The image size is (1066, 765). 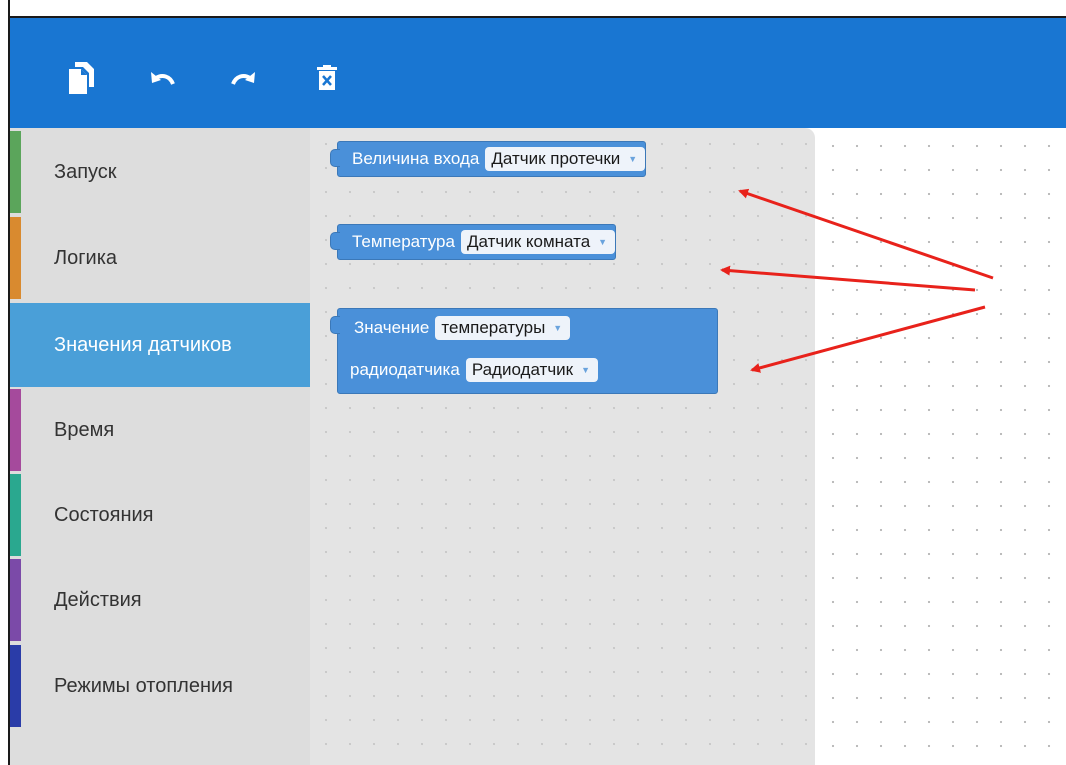 What do you see at coordinates (98, 599) in the screenshot?
I see `category-label: Действия` at bounding box center [98, 599].